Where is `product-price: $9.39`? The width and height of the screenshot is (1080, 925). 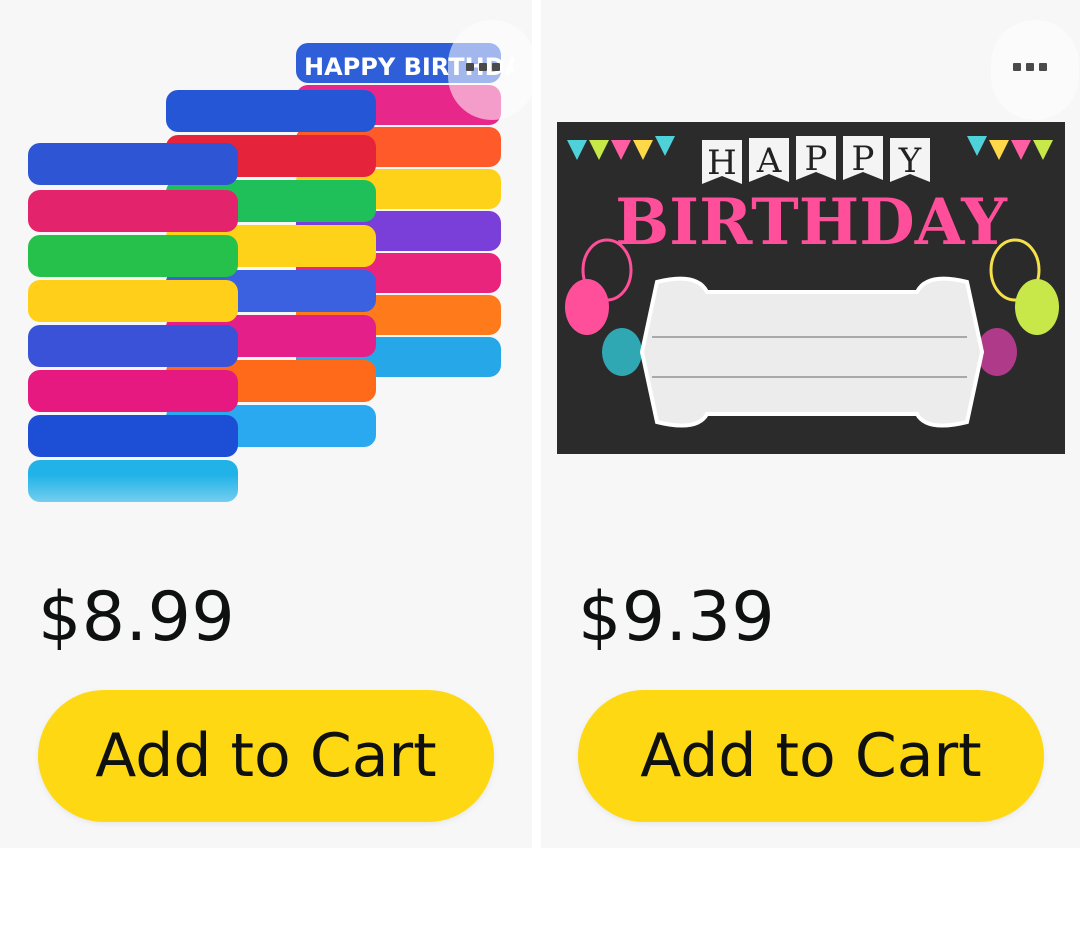 product-price: $9.39 is located at coordinates (677, 617).